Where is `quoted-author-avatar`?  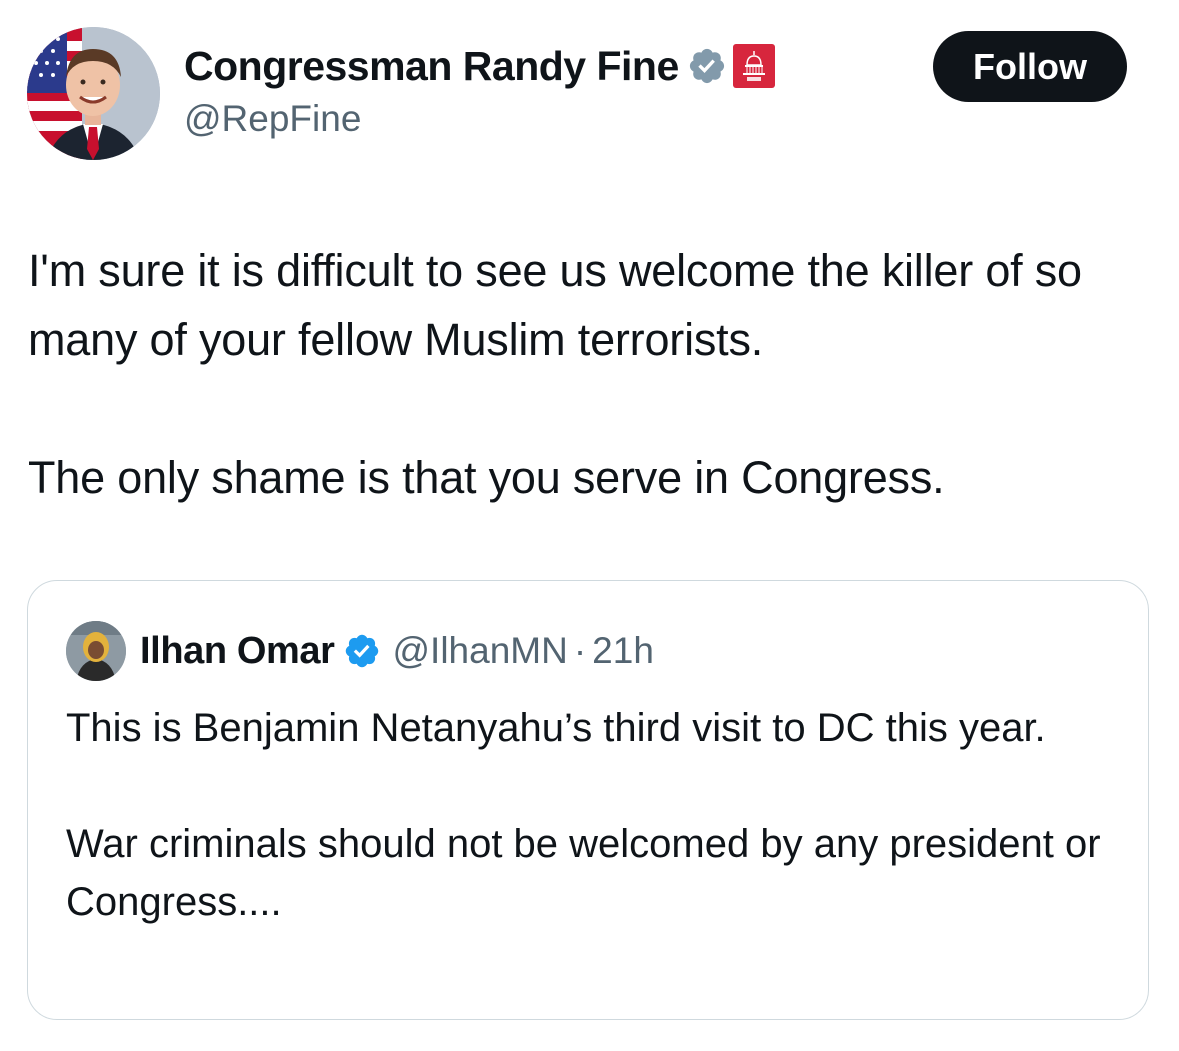
quoted-author-avatar is located at coordinates (96, 651).